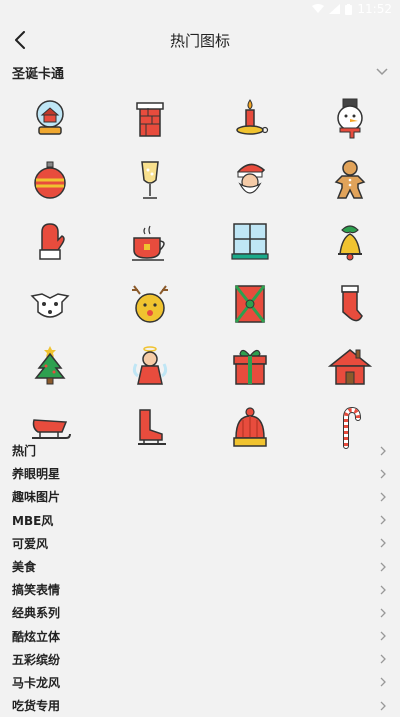 The width and height of the screenshot is (400, 717). Describe the element at coordinates (200, 473) in the screenshot. I see `category-item: 养眼明星` at that location.